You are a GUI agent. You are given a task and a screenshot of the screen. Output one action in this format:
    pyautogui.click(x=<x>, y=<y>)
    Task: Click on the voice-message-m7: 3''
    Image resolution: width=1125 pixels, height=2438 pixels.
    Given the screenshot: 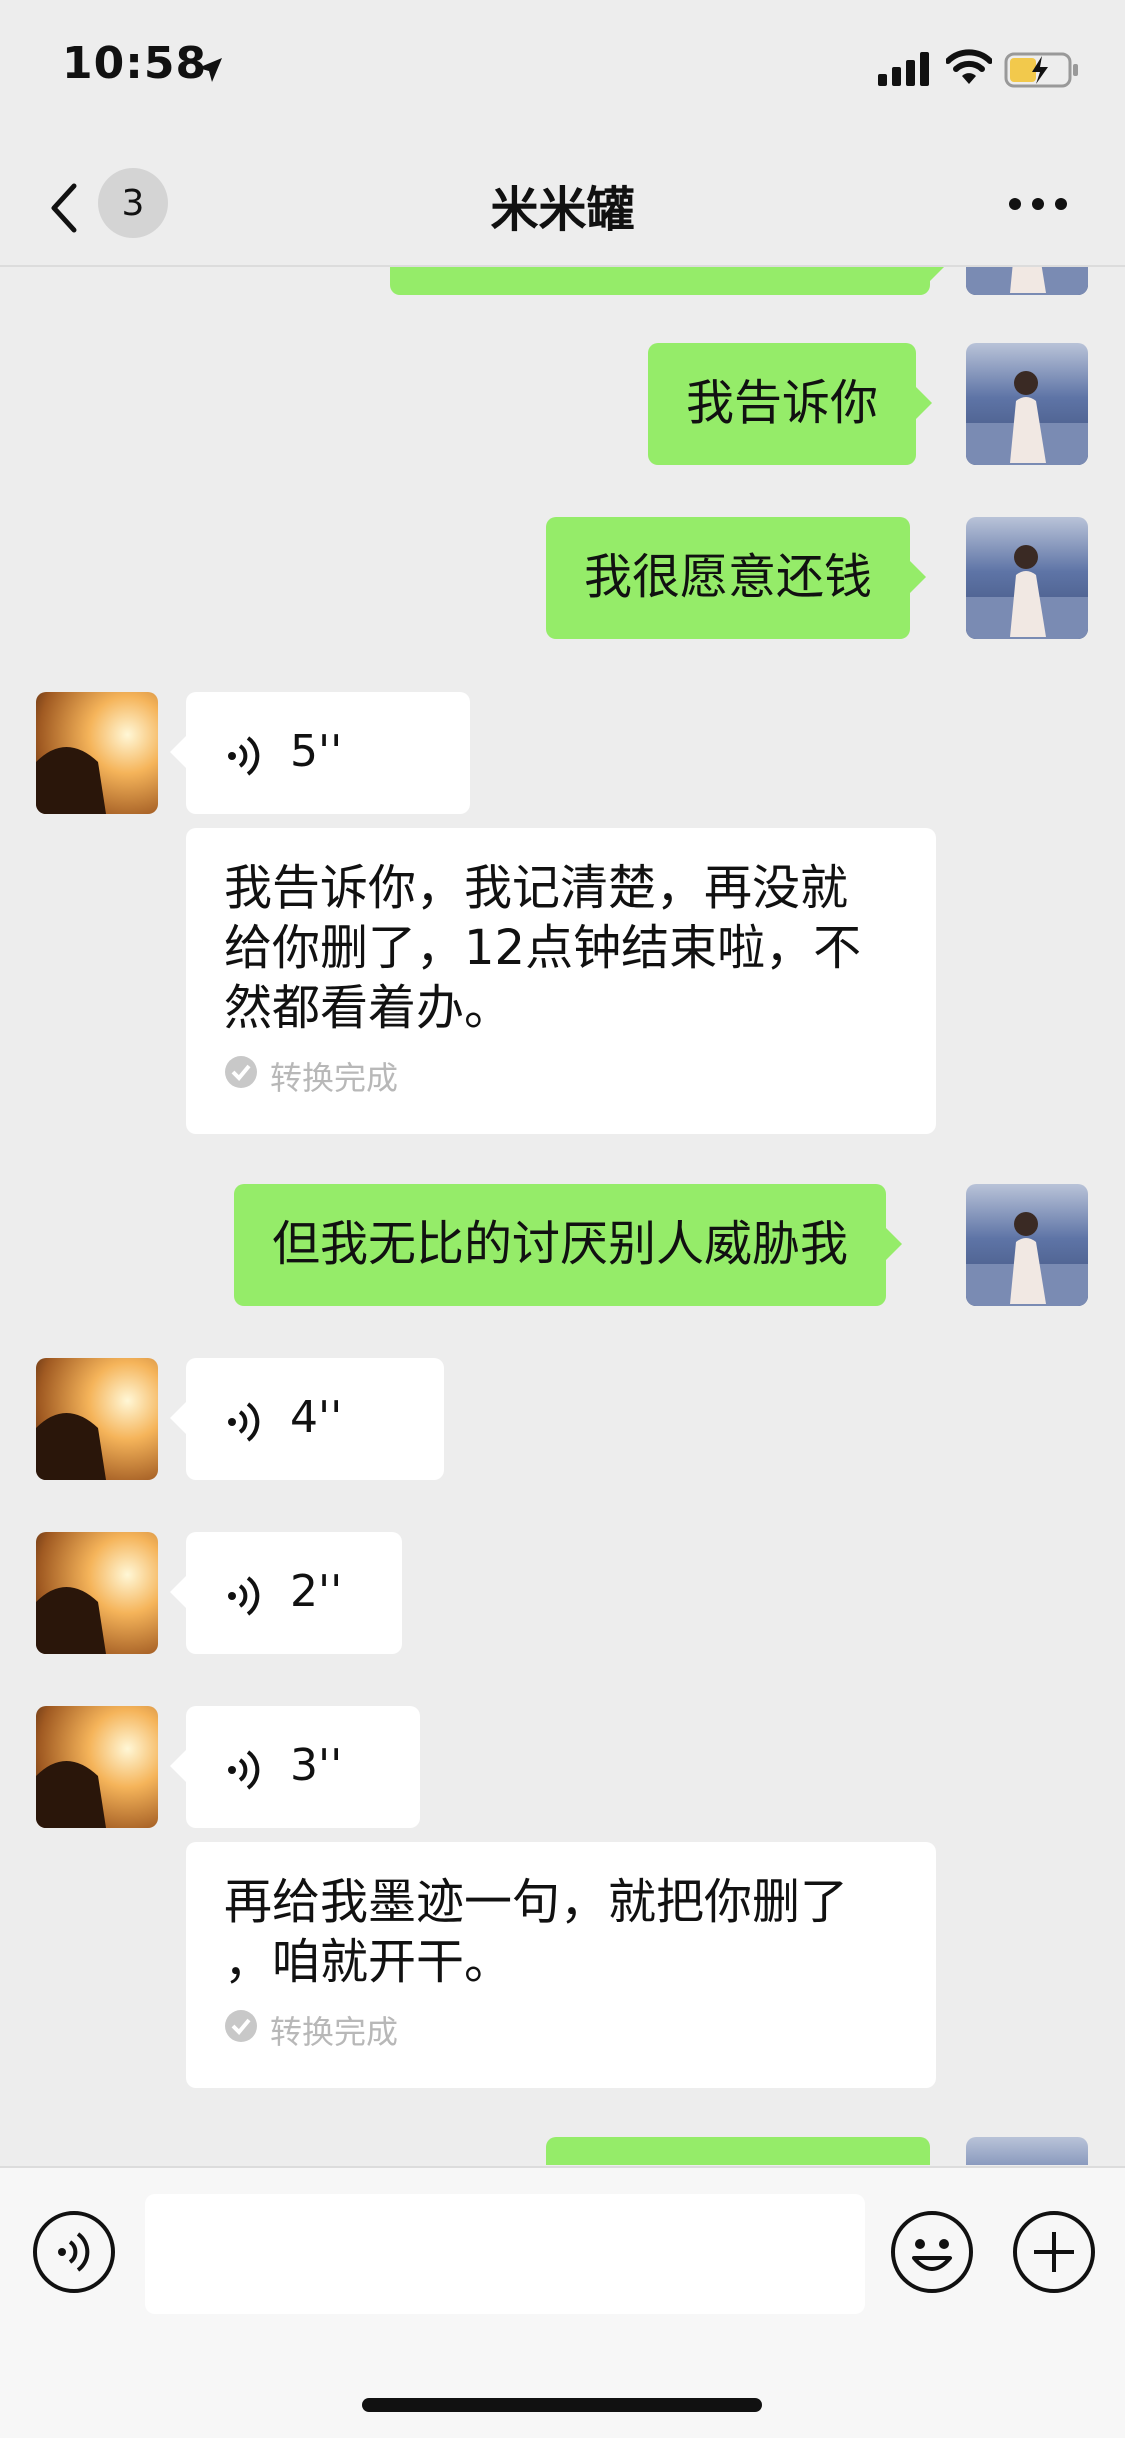 What is the action you would take?
    pyautogui.click(x=295, y=1767)
    